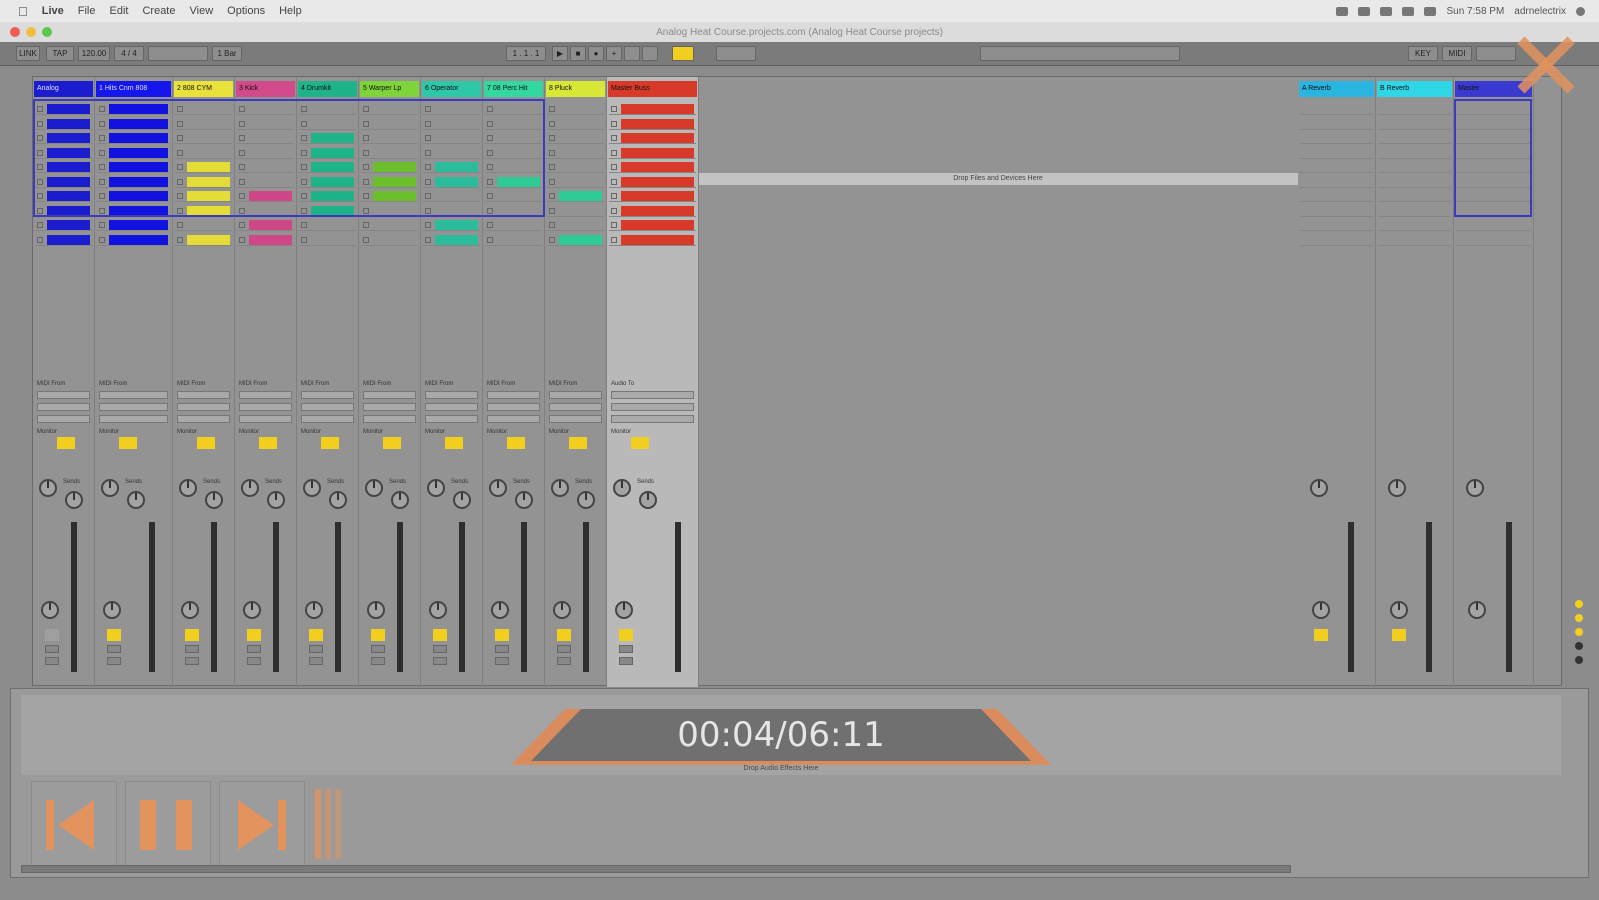  What do you see at coordinates (1386, 11) in the screenshot?
I see `wifi-icon` at bounding box center [1386, 11].